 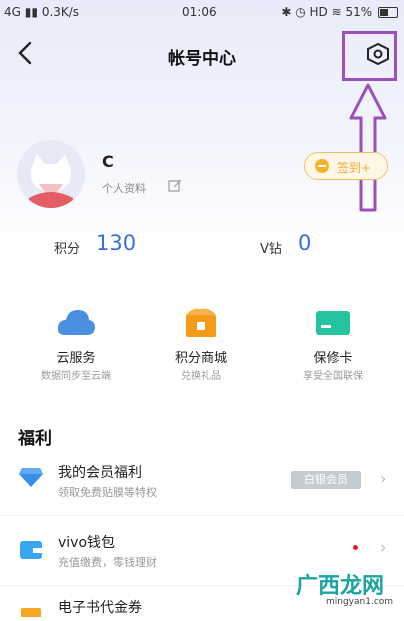 I want to click on service-label-warranty: 保修卡, so click(x=333, y=358).